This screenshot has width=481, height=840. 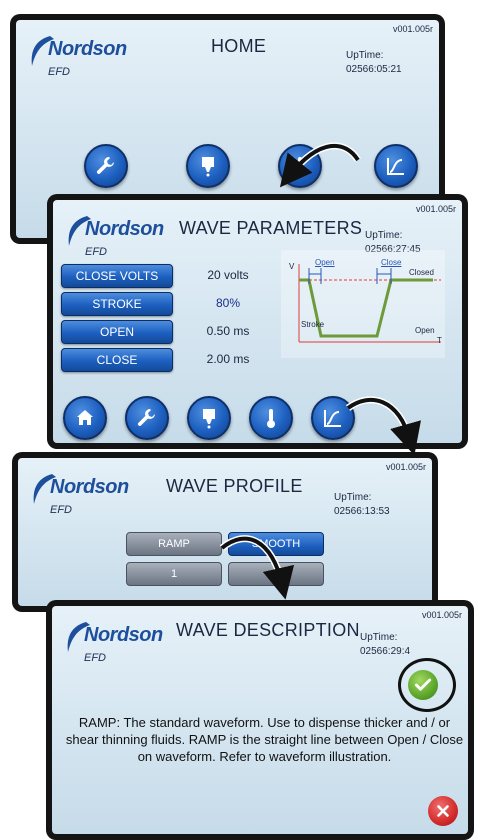 What do you see at coordinates (374, 69) in the screenshot?
I see `uptime-value: 02566:05:21` at bounding box center [374, 69].